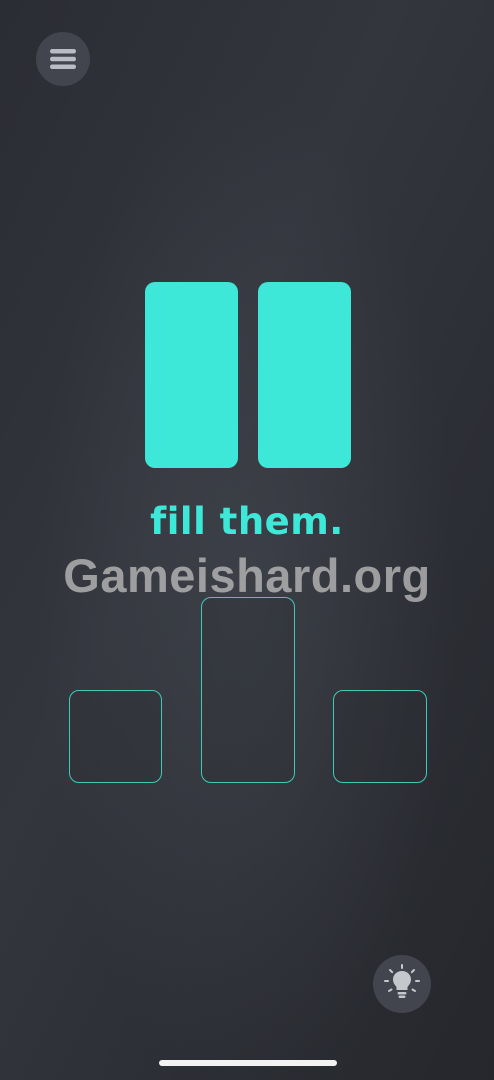 The width and height of the screenshot is (494, 1080). I want to click on empty-slot-small-left, so click(115, 736).